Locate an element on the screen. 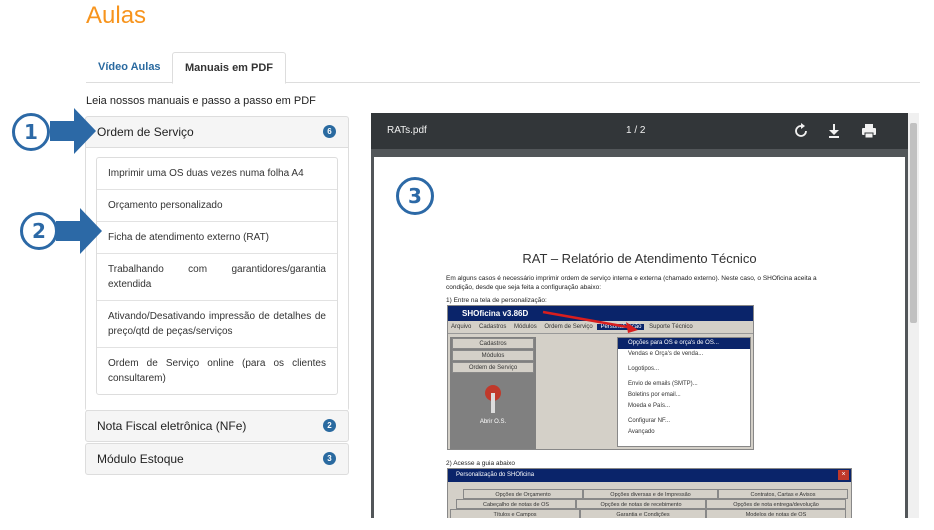  menu-label: Arquivo is located at coordinates (461, 327).